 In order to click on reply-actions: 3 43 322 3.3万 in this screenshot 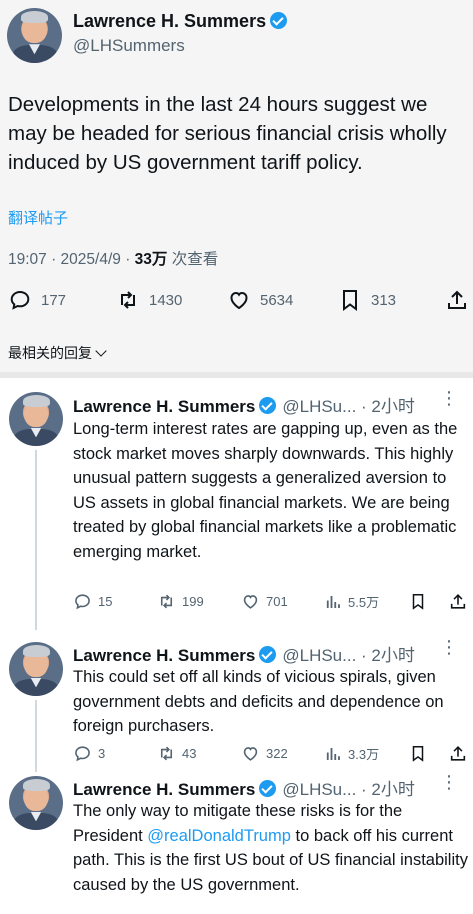, I will do `click(270, 755)`.